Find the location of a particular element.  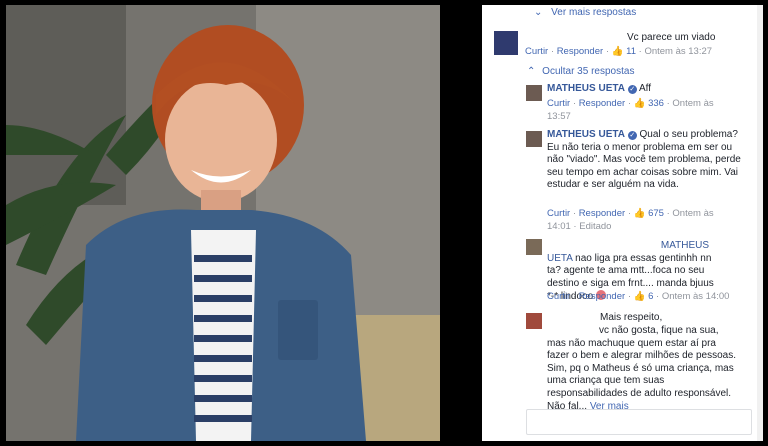

edited-label: Editado is located at coordinates (595, 226).